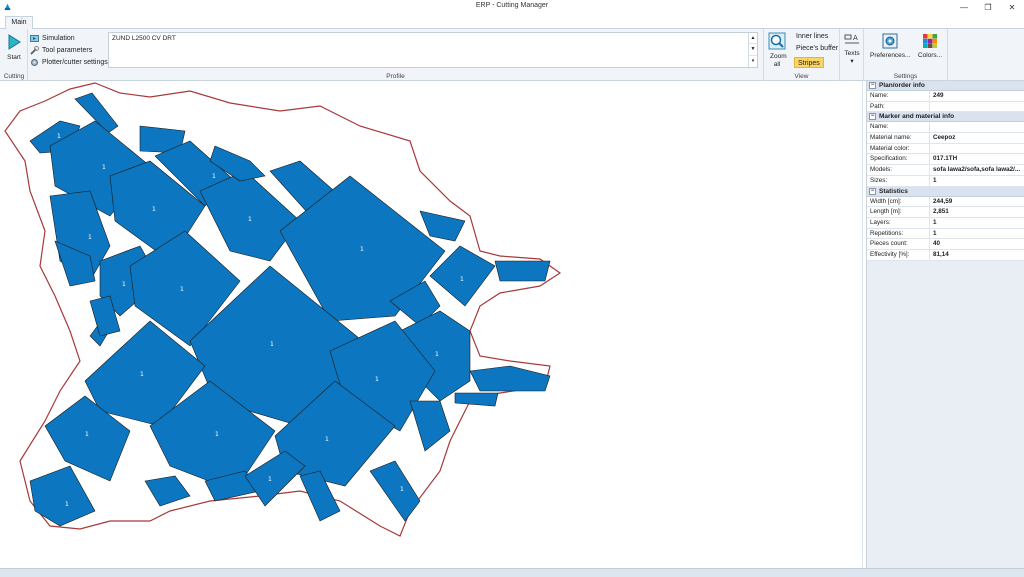 The width and height of the screenshot is (1024, 577). I want to click on window-title: ERP - Cutting Manager, so click(512, 5).